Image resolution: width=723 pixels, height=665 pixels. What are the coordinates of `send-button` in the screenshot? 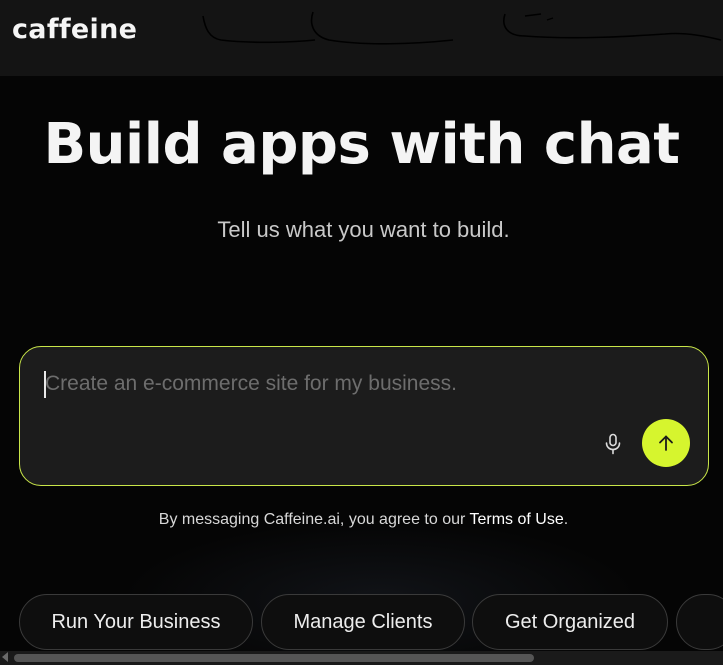 It's located at (666, 443).